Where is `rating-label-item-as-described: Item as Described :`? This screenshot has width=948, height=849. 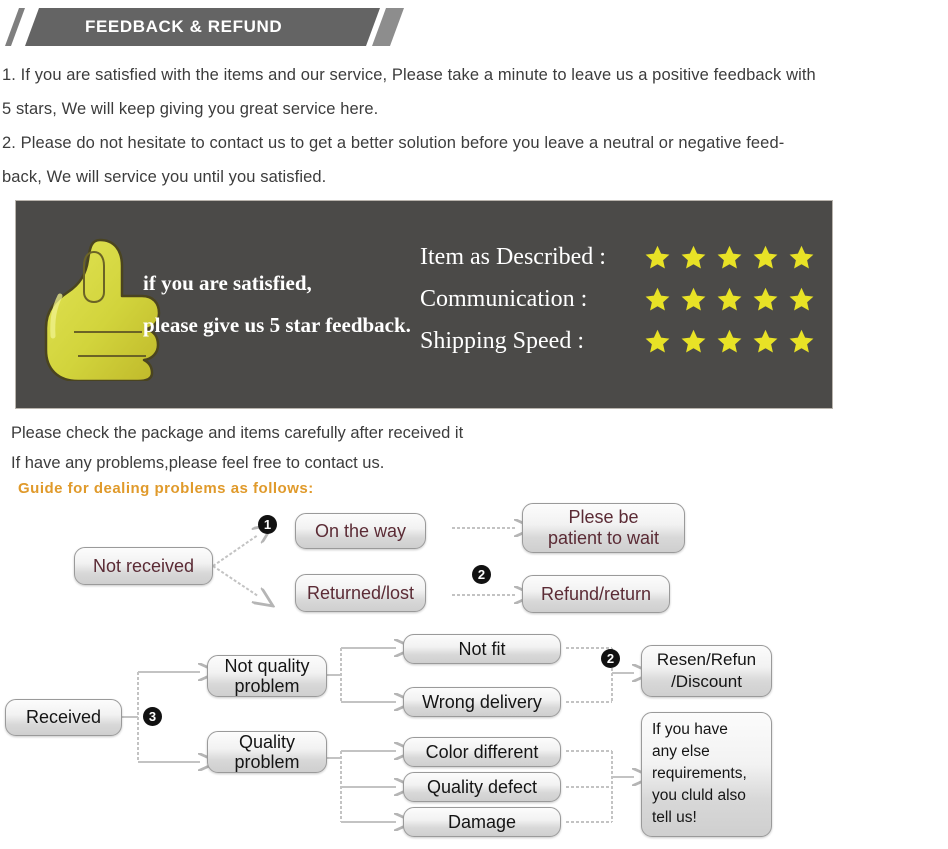
rating-label-item-as-described: Item as Described : is located at coordinates (513, 256).